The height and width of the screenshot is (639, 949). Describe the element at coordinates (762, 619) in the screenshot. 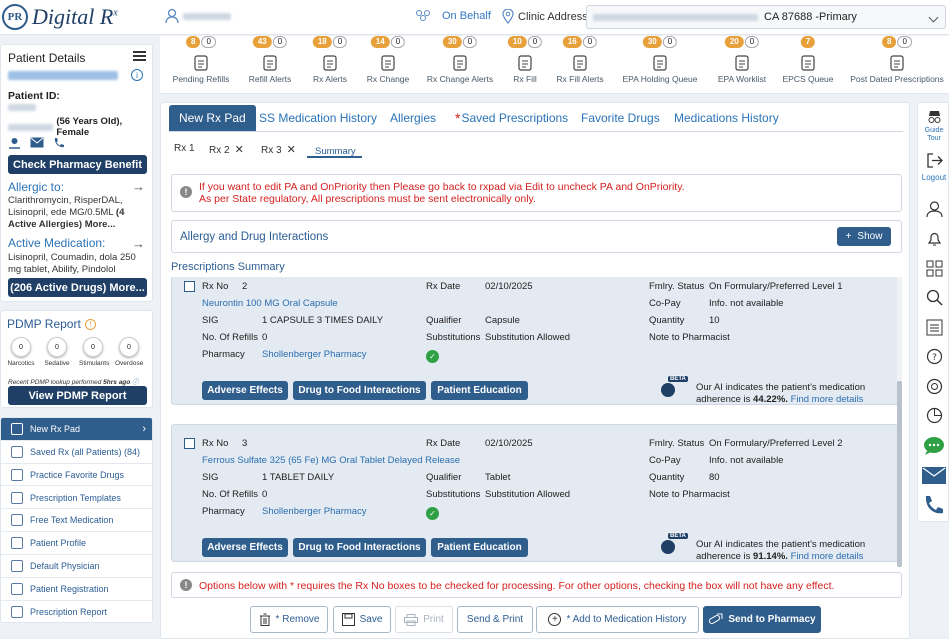

I see `send-to-pharmacy-button: Send to Pharmacy` at that location.